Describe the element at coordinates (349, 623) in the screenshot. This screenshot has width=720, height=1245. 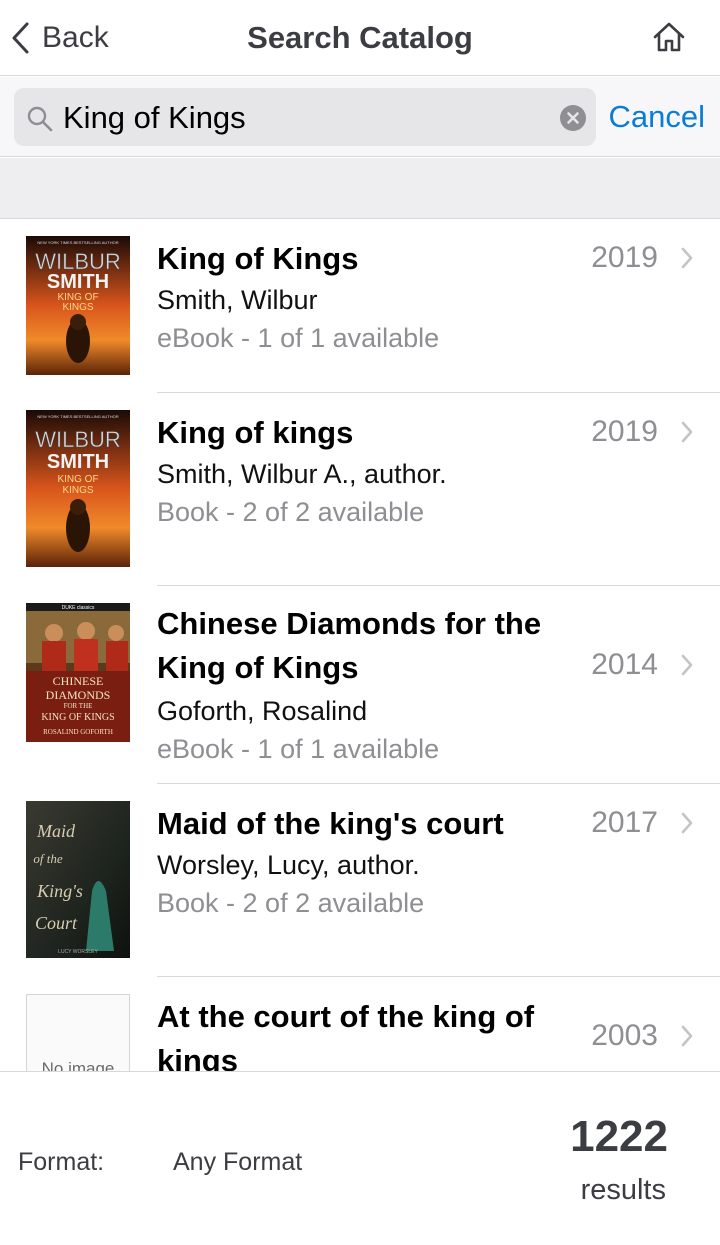
I see `result-title-line-1: Chinese Diamonds for the` at that location.